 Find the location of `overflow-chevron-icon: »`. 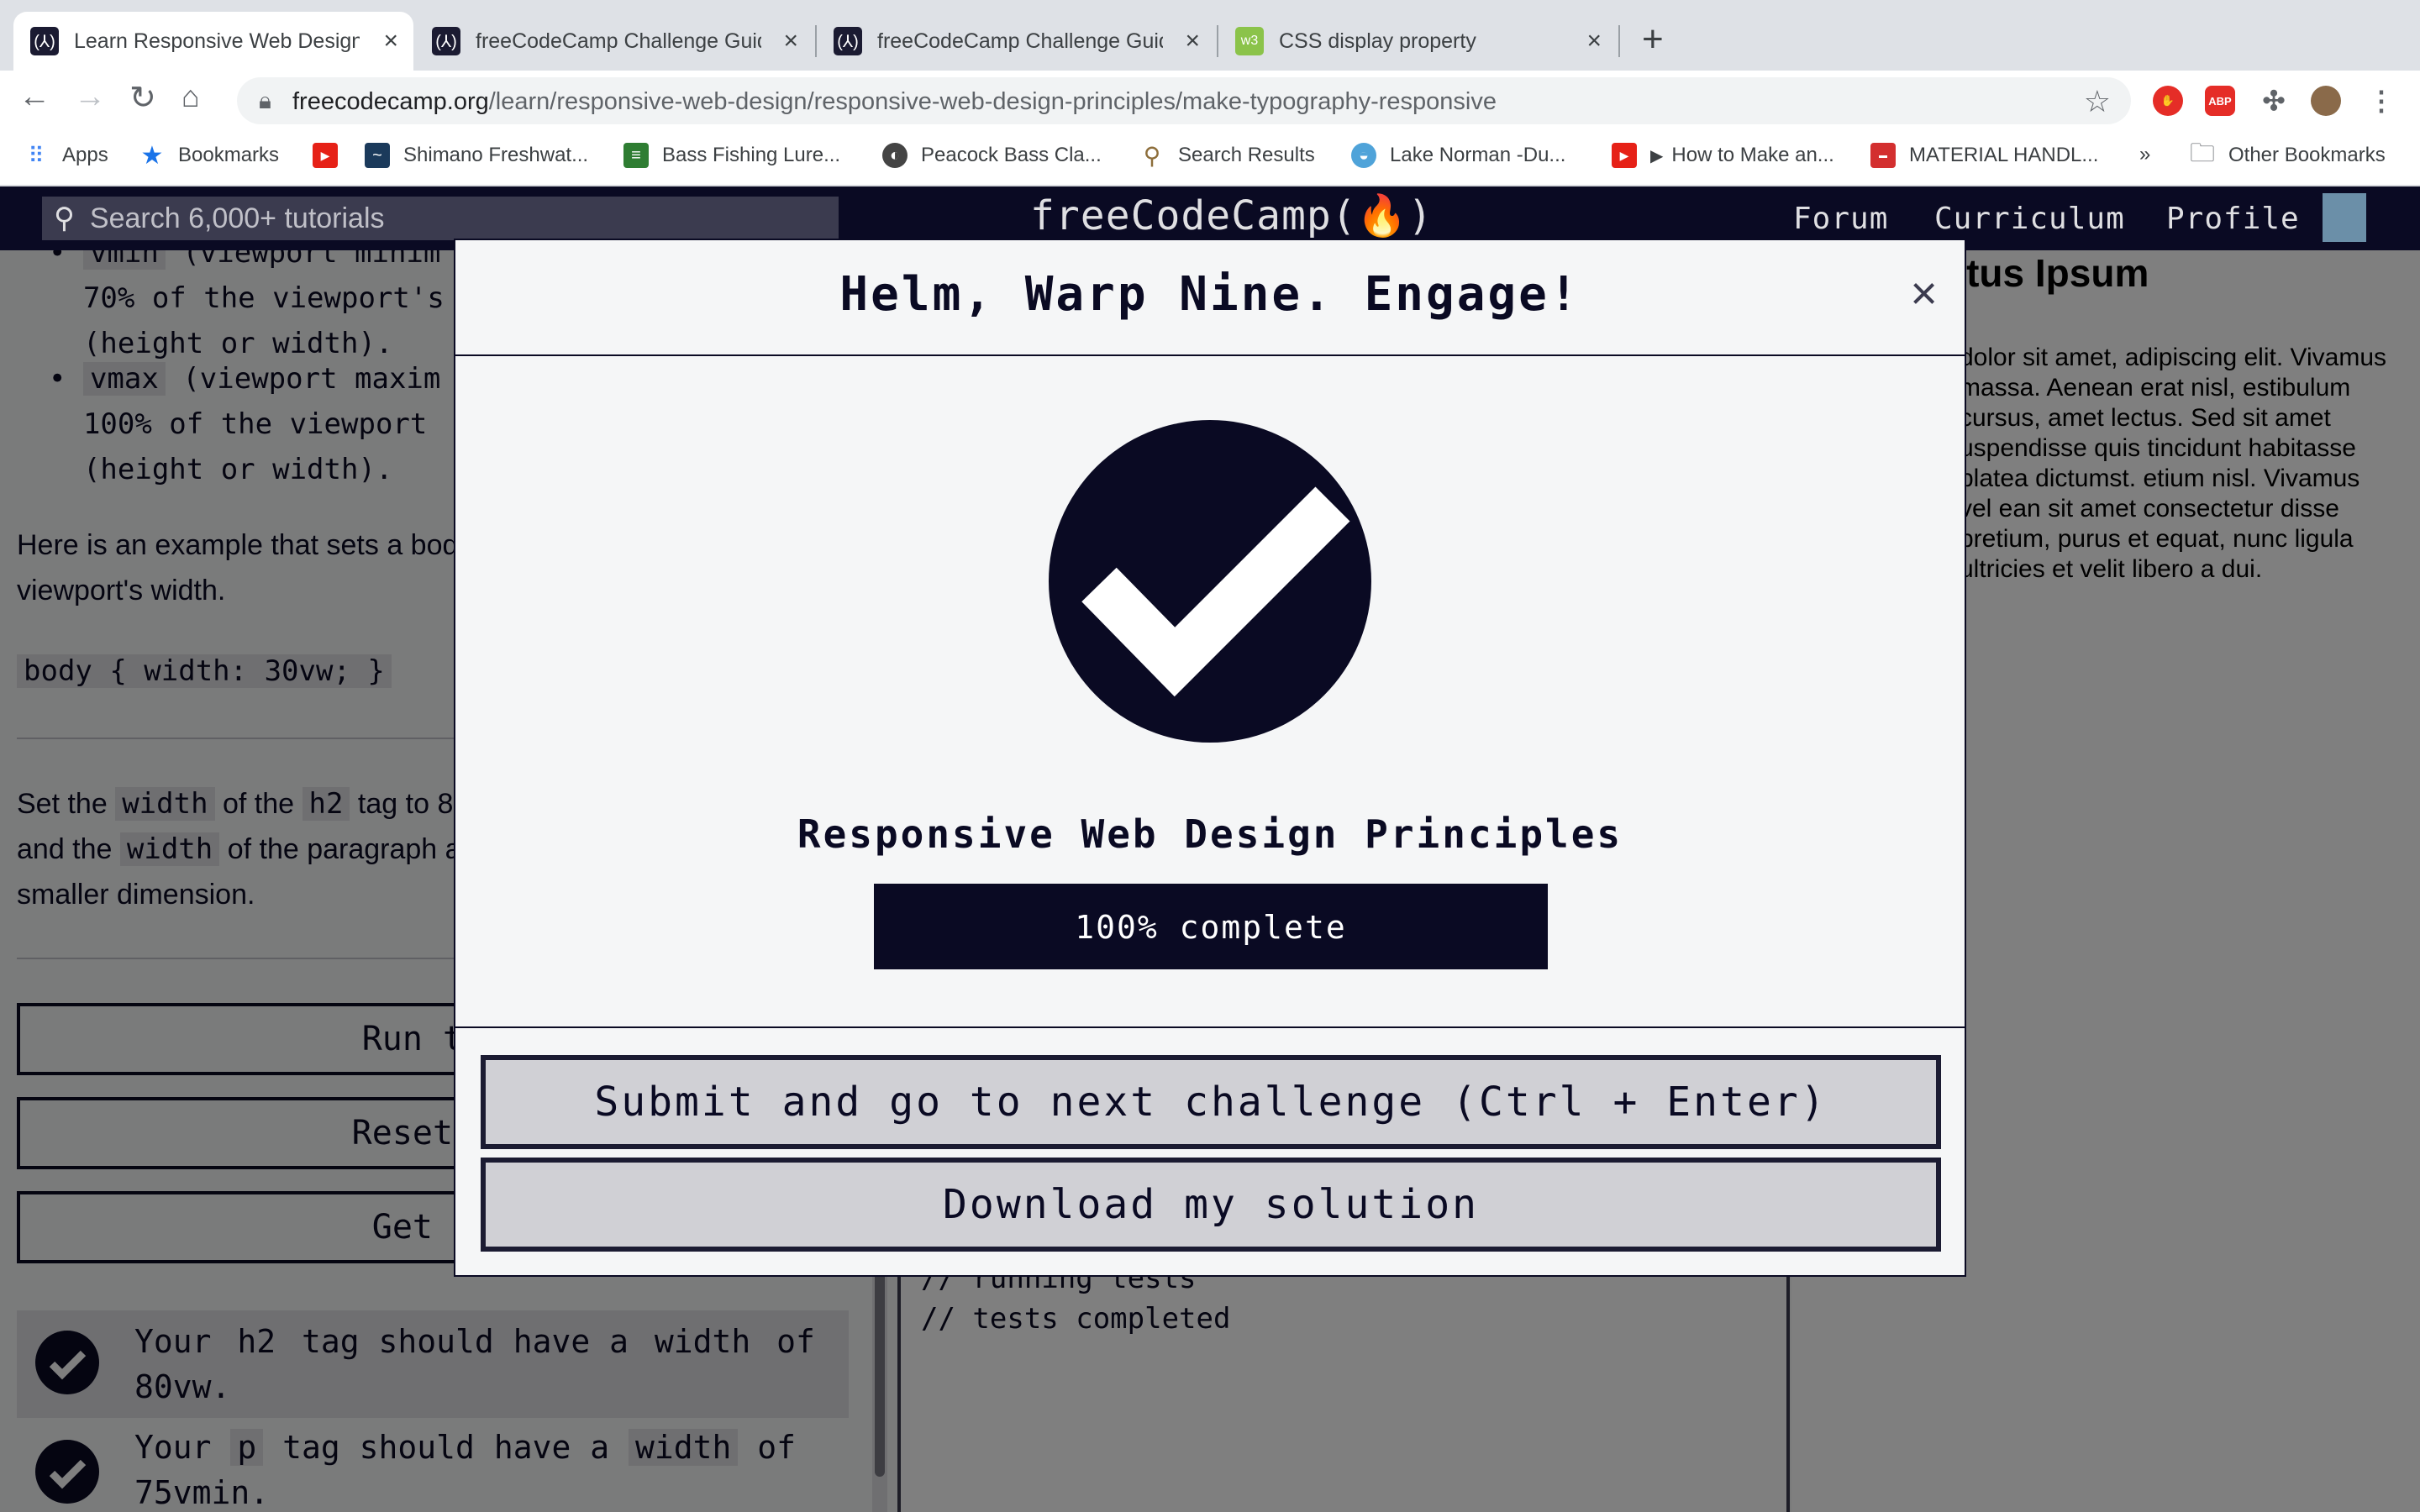

overflow-chevron-icon: » is located at coordinates (2145, 154).